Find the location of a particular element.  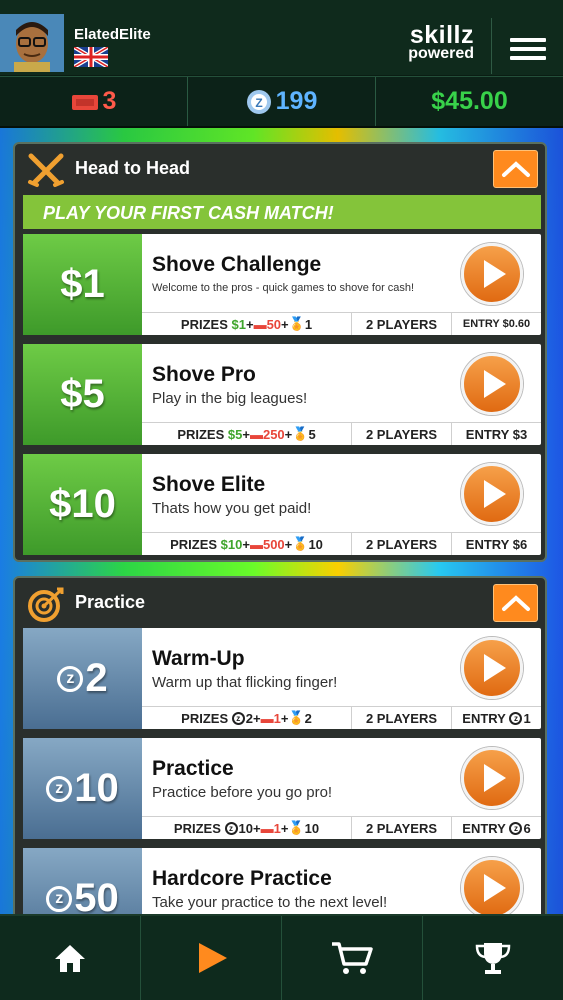

username: ElatedElite is located at coordinates (112, 34).